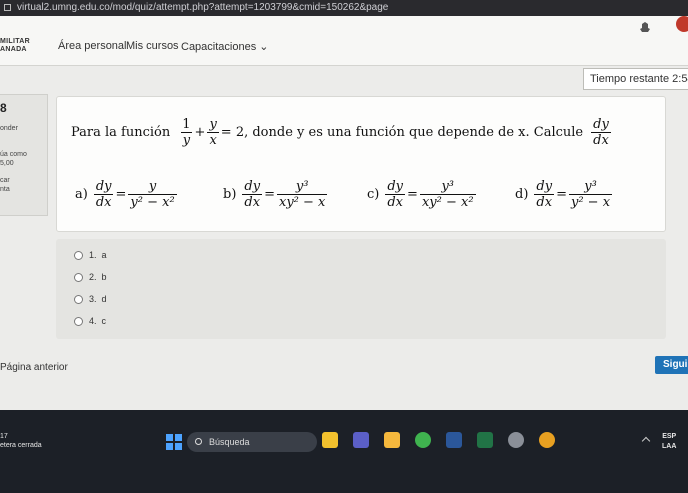  I want to click on chrome-icon, so click(423, 440).